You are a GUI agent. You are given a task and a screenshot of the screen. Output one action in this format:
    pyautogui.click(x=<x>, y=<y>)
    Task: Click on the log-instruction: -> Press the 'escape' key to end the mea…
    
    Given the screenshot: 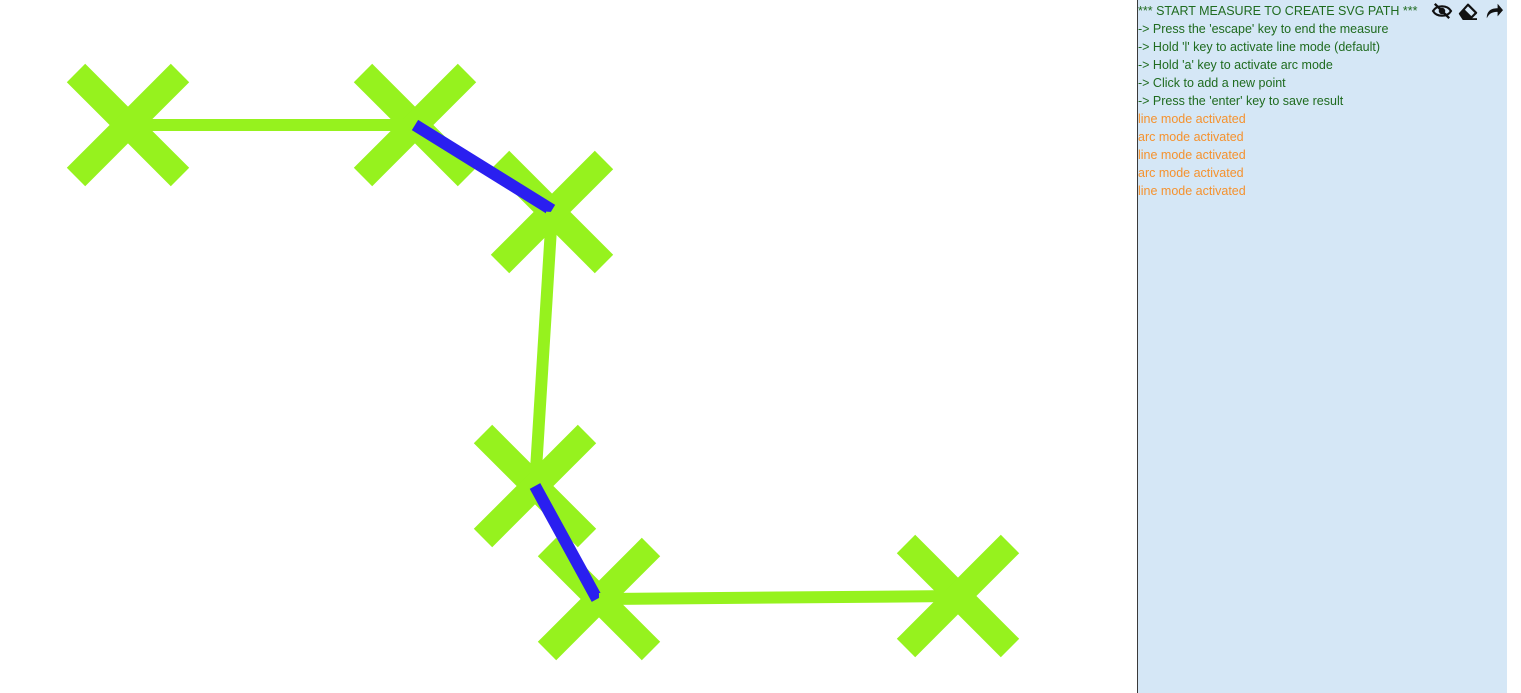 What is the action you would take?
    pyautogui.click(x=1263, y=29)
    